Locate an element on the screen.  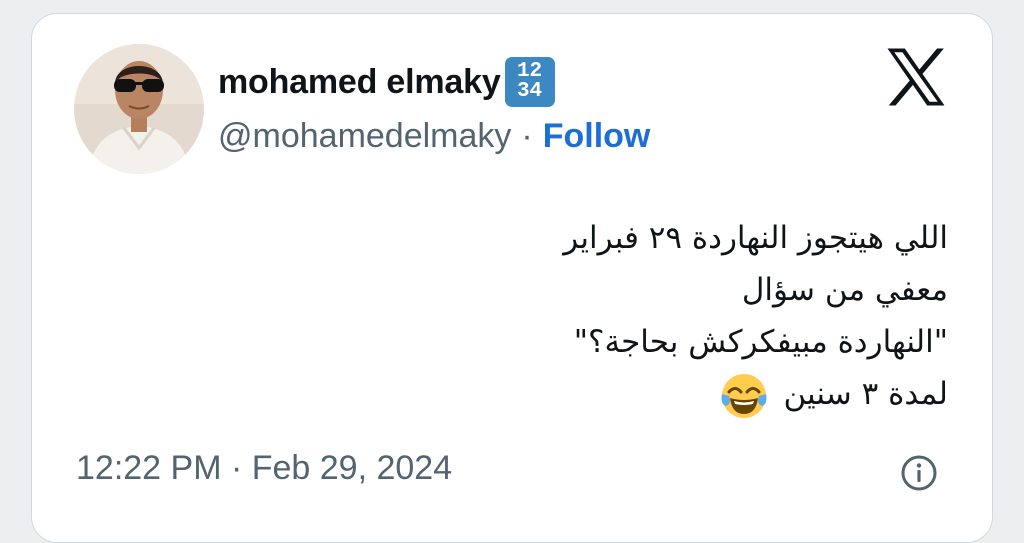
avatar is located at coordinates (139, 109).